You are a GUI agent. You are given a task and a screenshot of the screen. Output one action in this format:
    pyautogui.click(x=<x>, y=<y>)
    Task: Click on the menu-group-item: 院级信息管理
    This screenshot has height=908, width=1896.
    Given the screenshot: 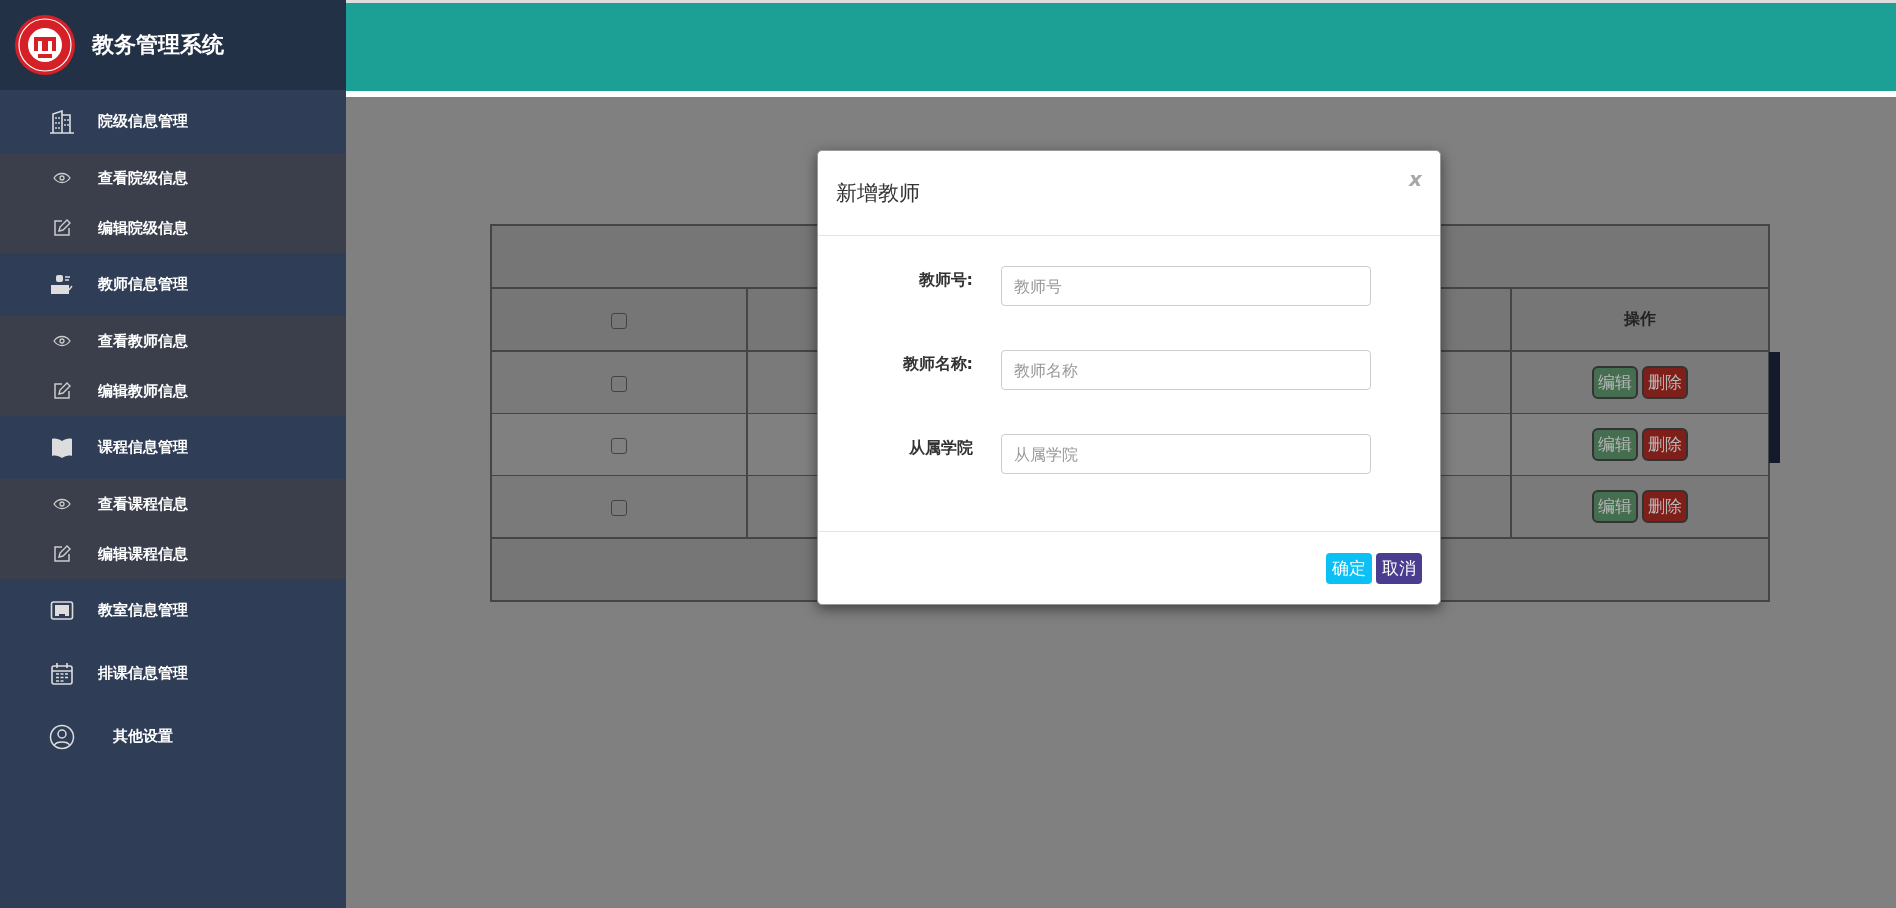 What is the action you would take?
    pyautogui.click(x=173, y=121)
    